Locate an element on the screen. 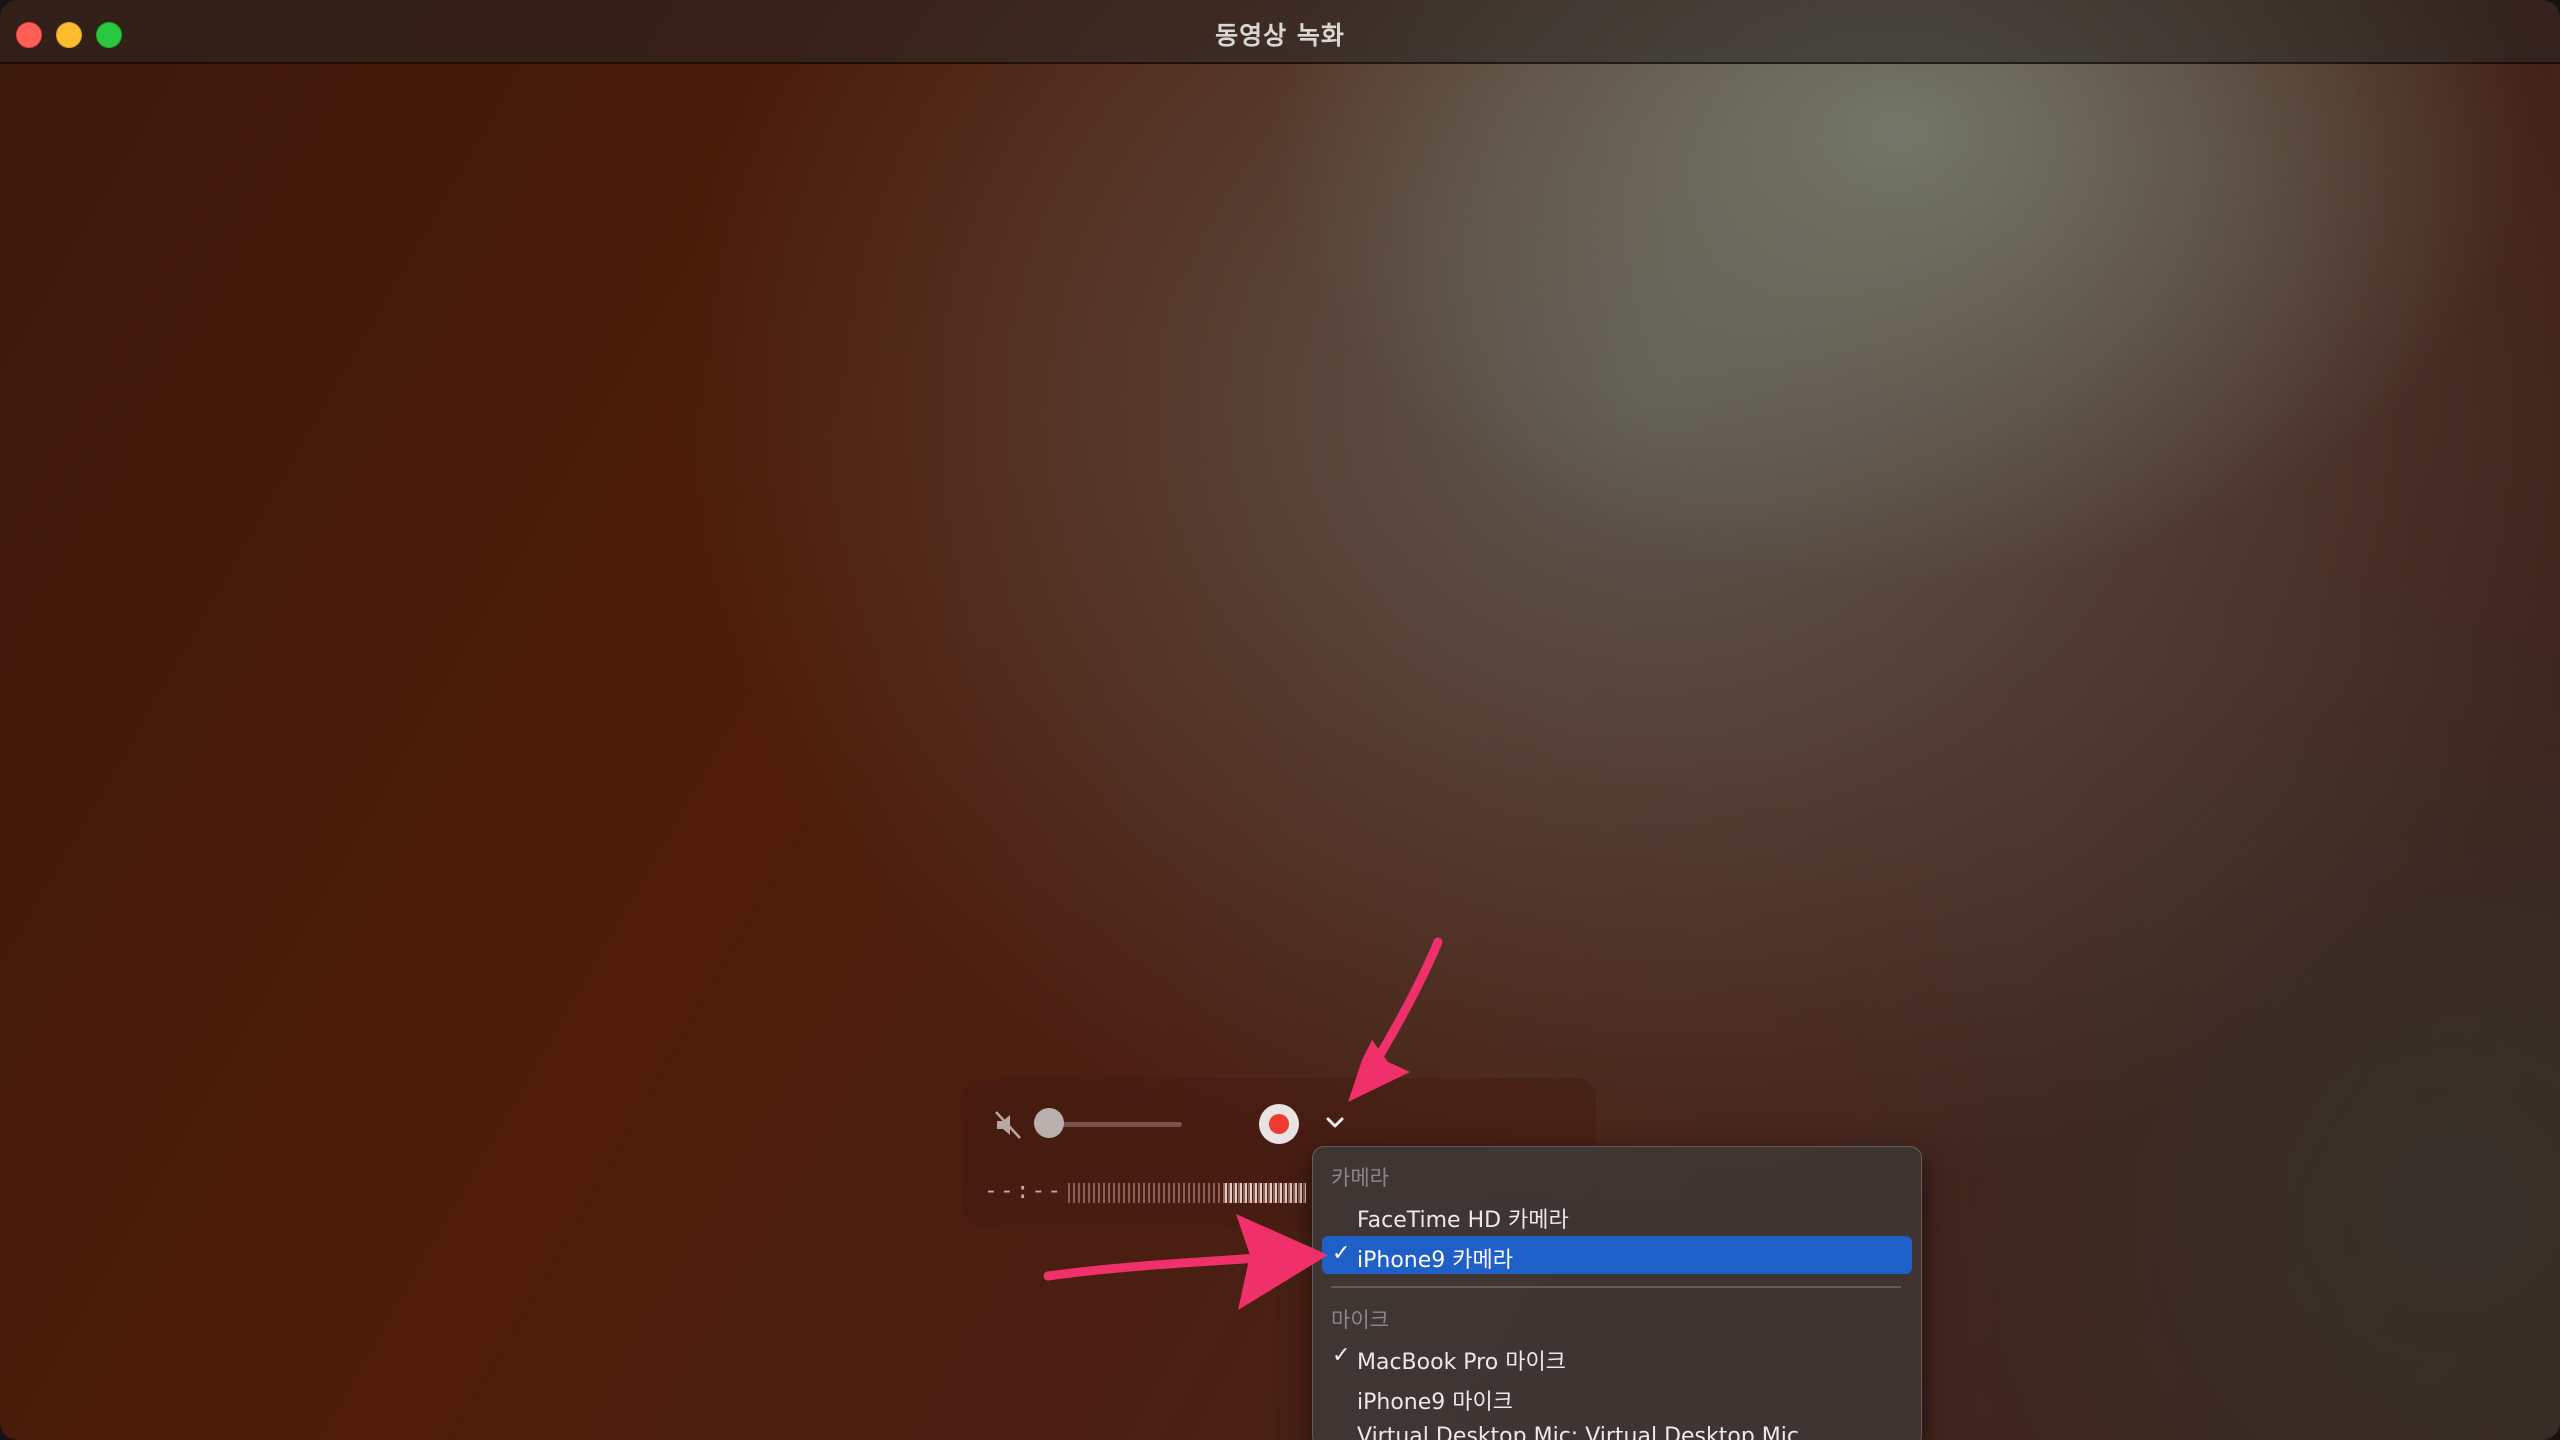 This screenshot has width=2560, height=1440. record-dot-icon is located at coordinates (1279, 1124).